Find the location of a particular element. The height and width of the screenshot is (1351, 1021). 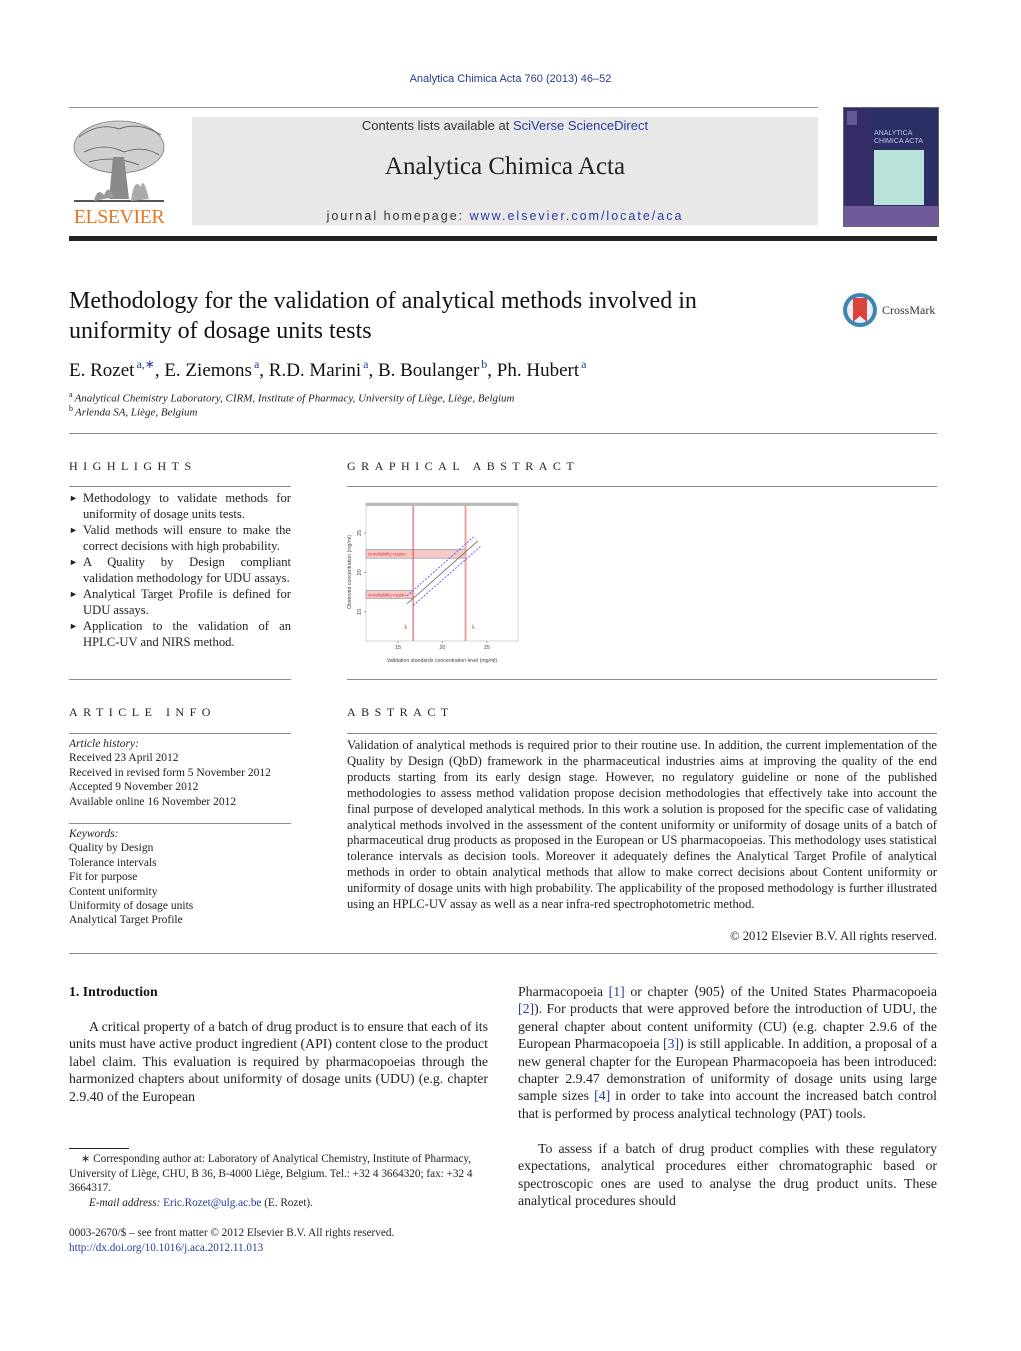

header-rule is located at coordinates (443, 107).